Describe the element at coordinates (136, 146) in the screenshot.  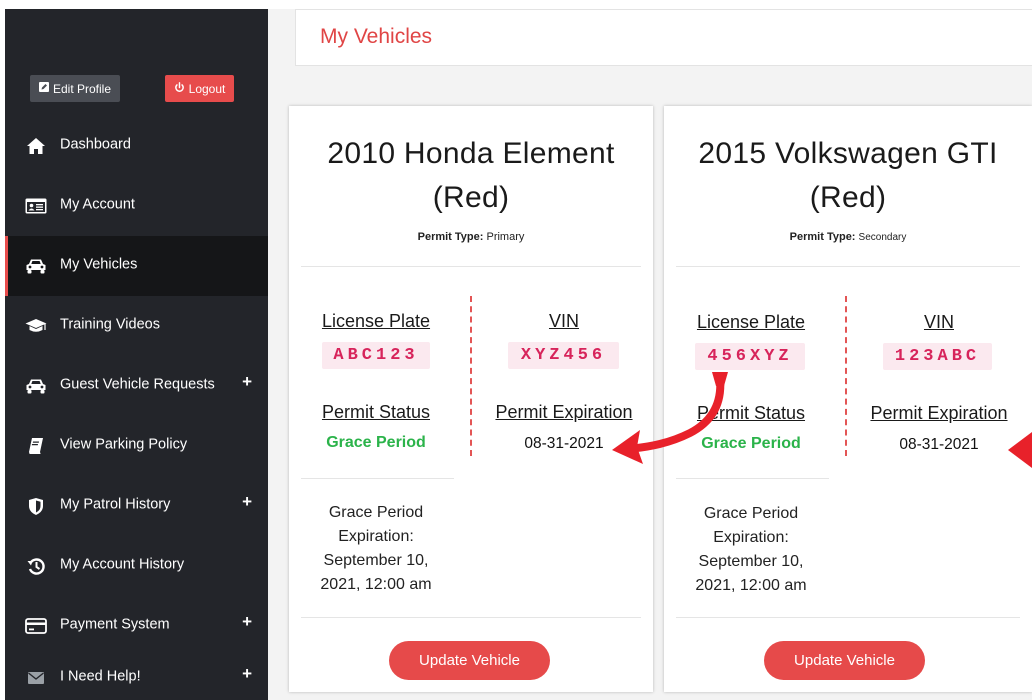
I see `sidebar-item-dashboard: Dashboard` at that location.